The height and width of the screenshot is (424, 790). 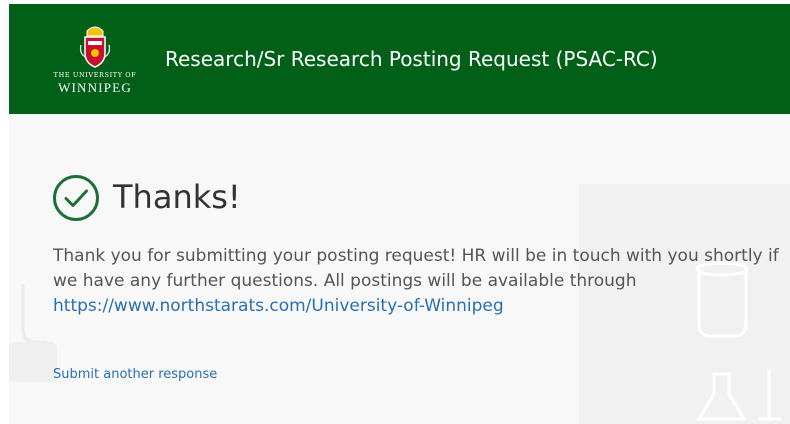 I want to click on logo-text-winnipeg: WINNIPEG, so click(x=95, y=87).